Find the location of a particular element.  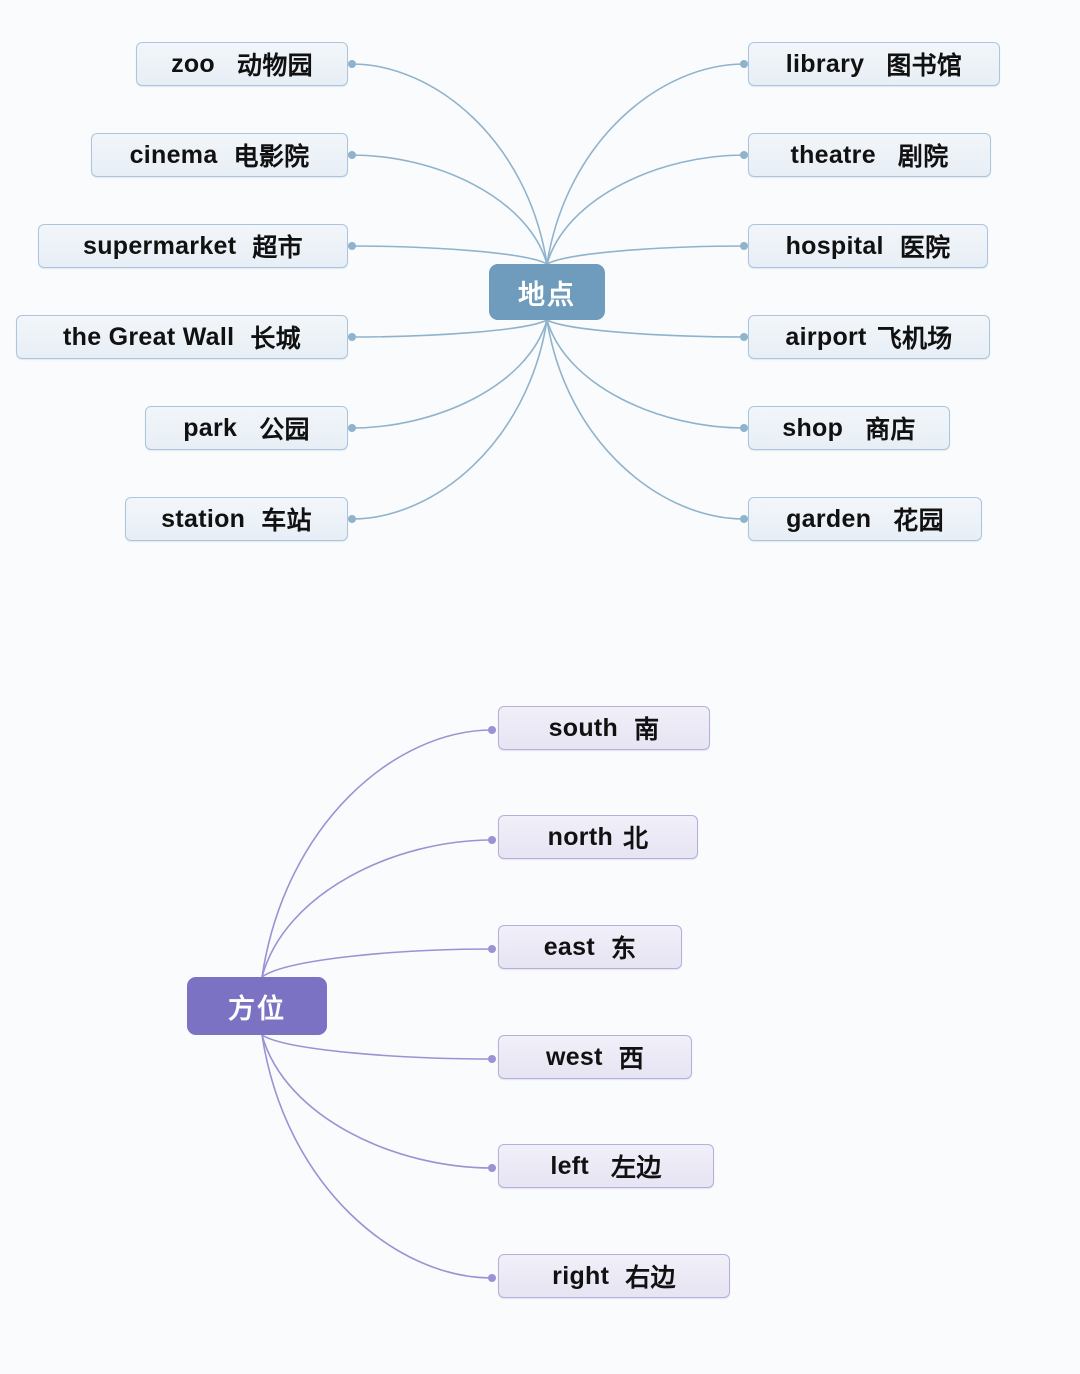

edge-to-shop is located at coordinates (645, 374).